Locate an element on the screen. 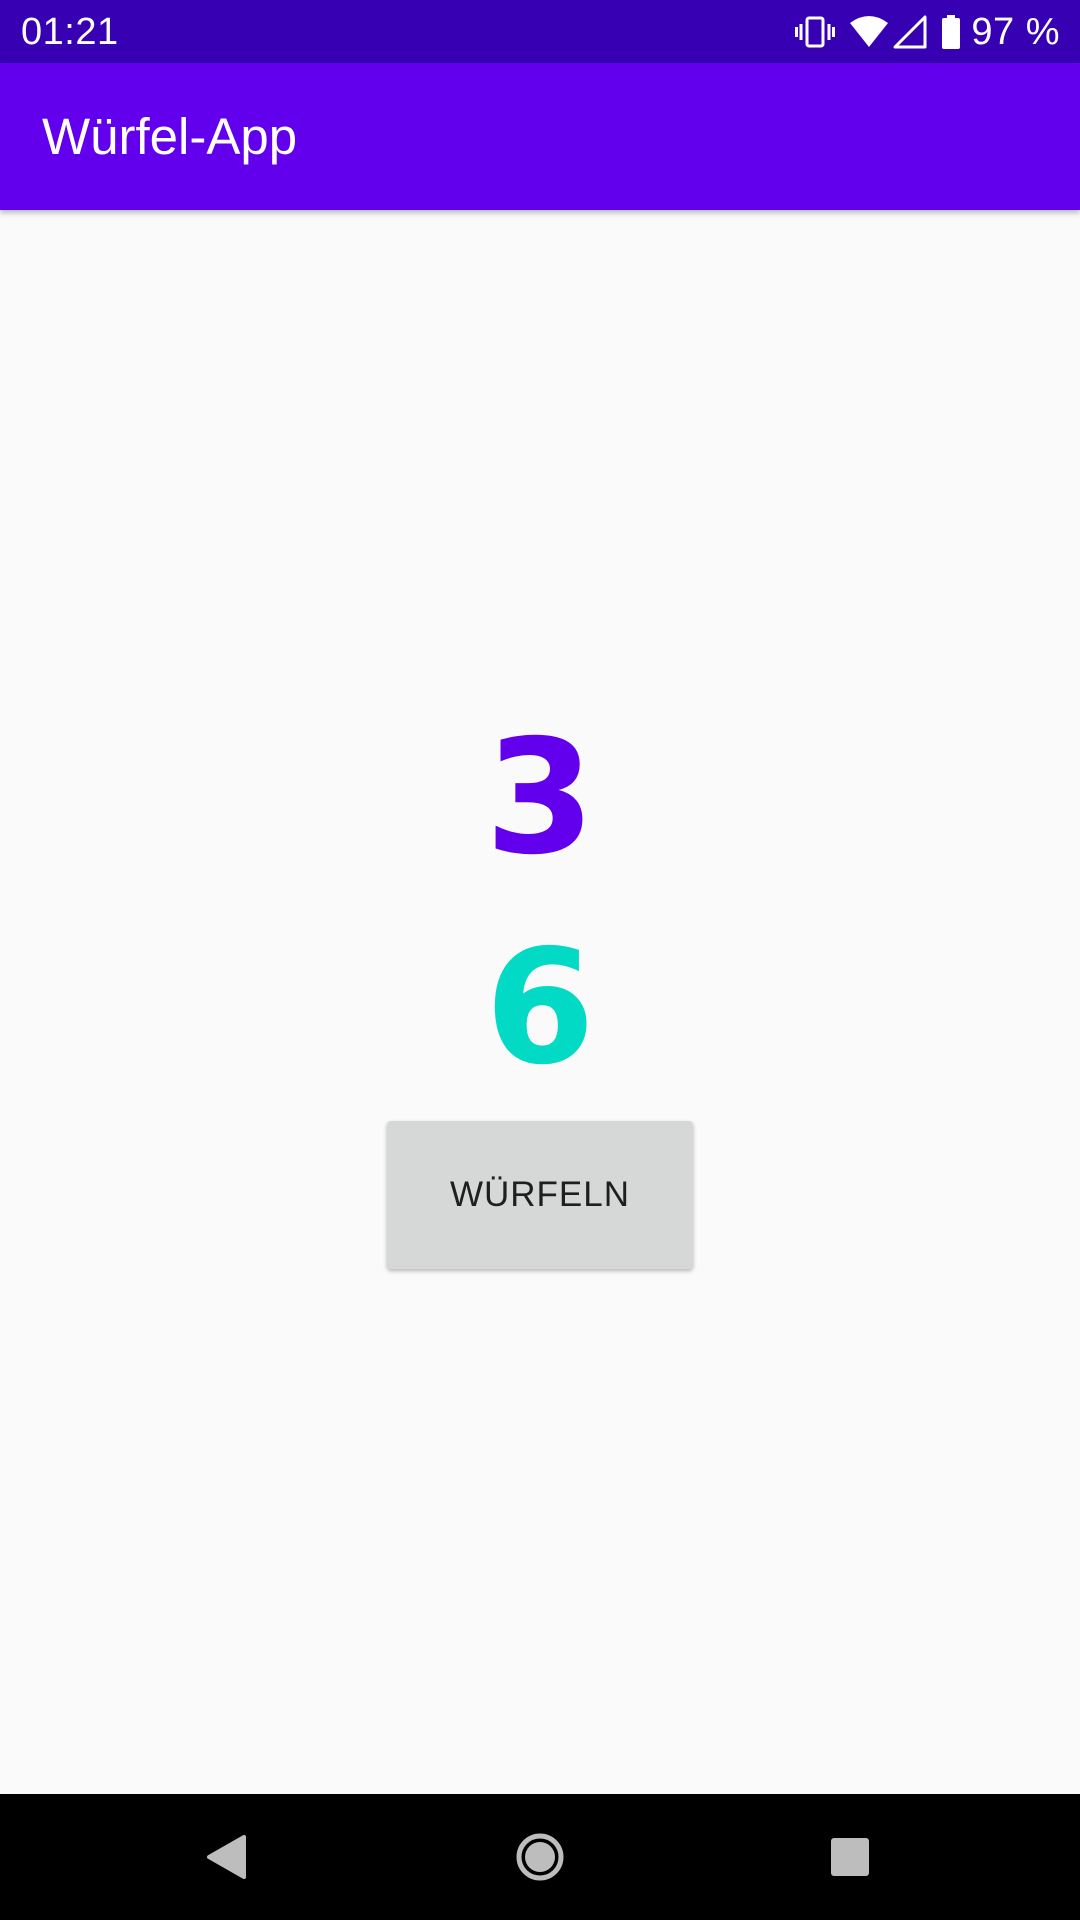 Image resolution: width=1080 pixels, height=1920 pixels. first-dice-value: 3 is located at coordinates (540, 798).